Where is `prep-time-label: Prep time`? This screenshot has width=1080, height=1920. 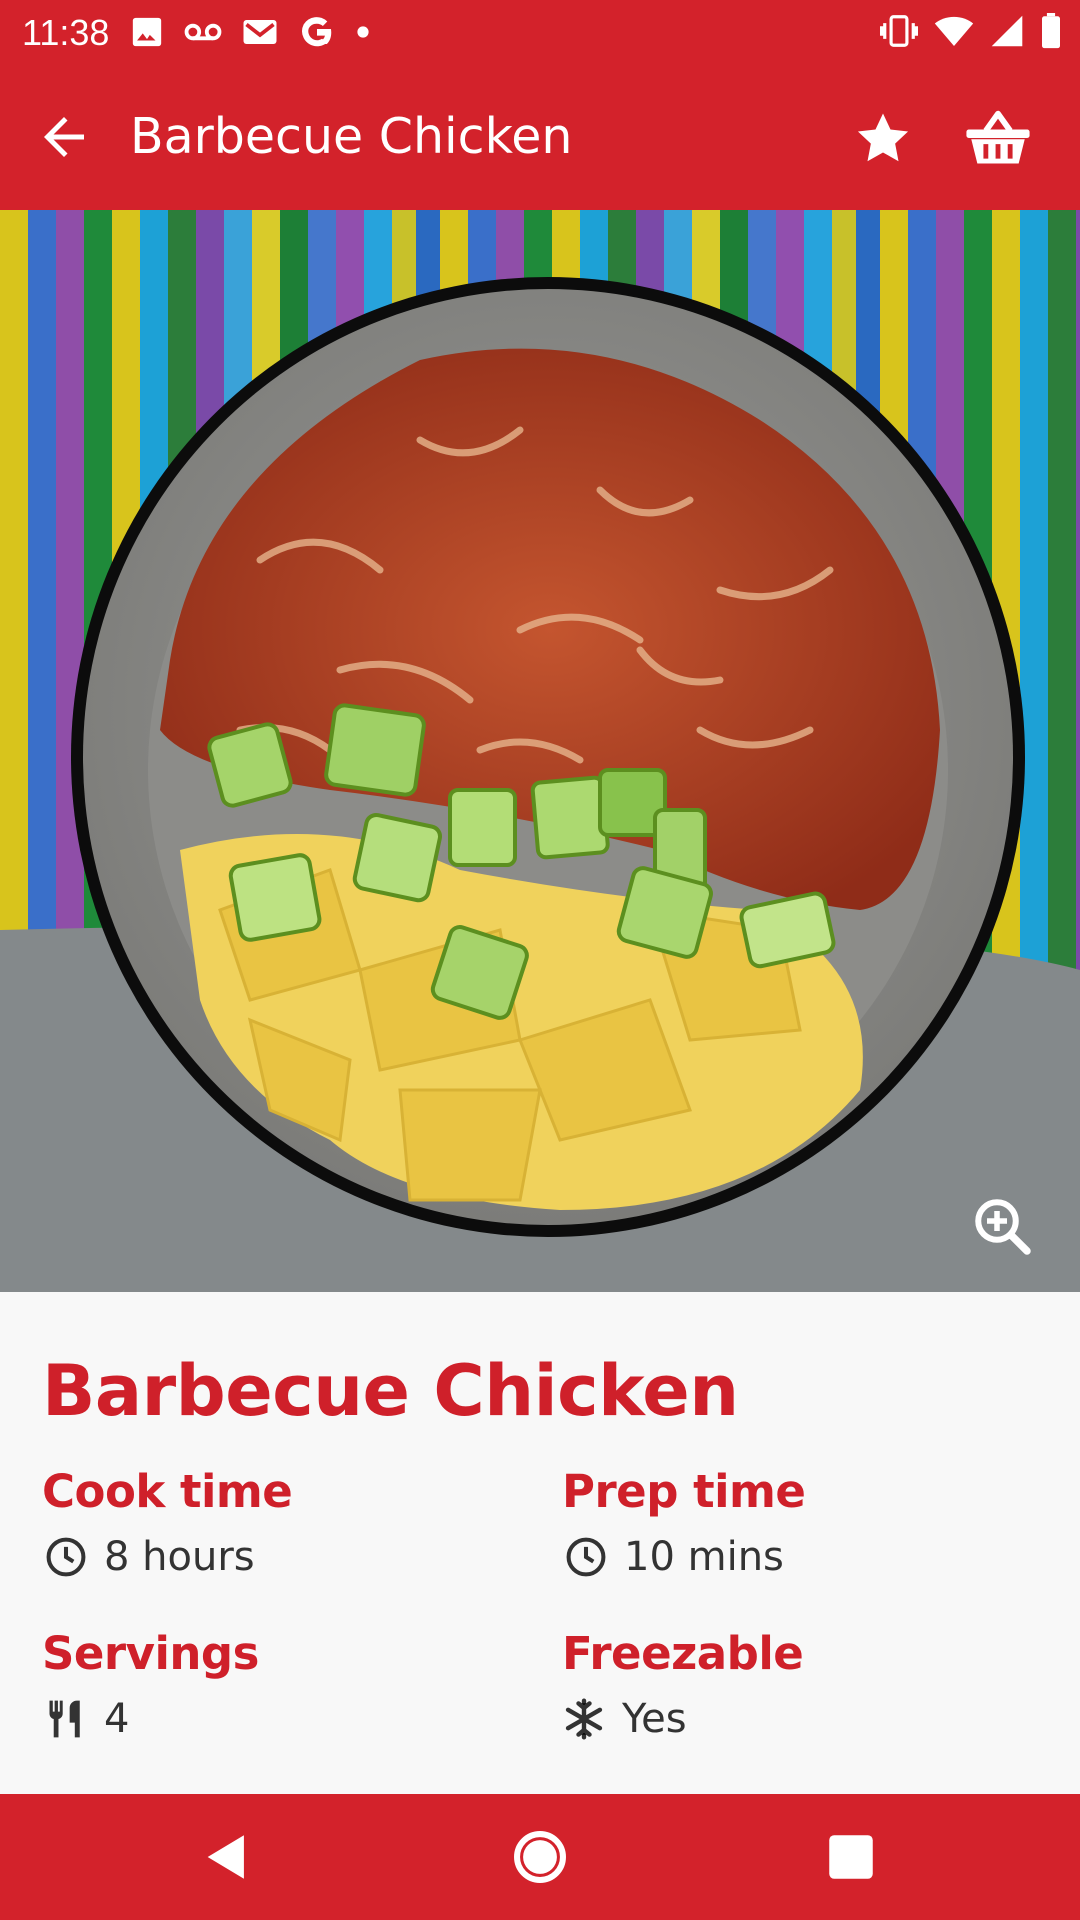 prep-time-label: Prep time is located at coordinates (684, 1491).